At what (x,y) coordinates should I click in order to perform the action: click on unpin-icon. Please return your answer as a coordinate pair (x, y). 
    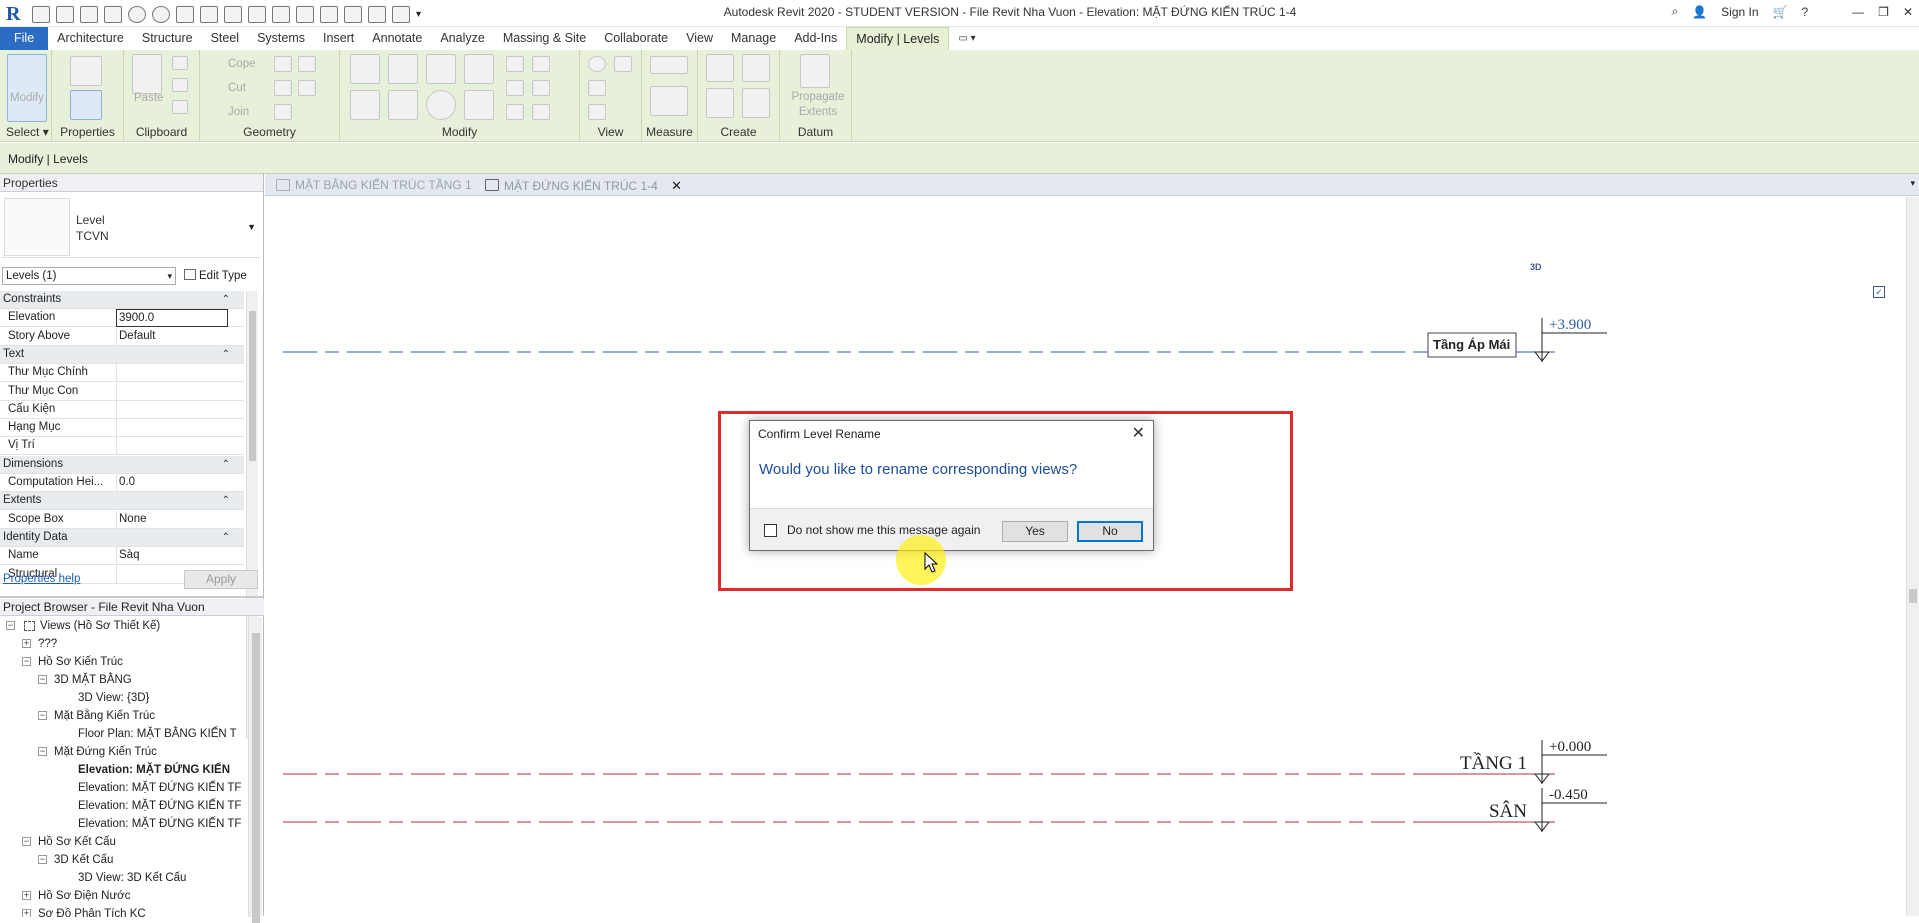
    Looking at the image, I should click on (515, 112).